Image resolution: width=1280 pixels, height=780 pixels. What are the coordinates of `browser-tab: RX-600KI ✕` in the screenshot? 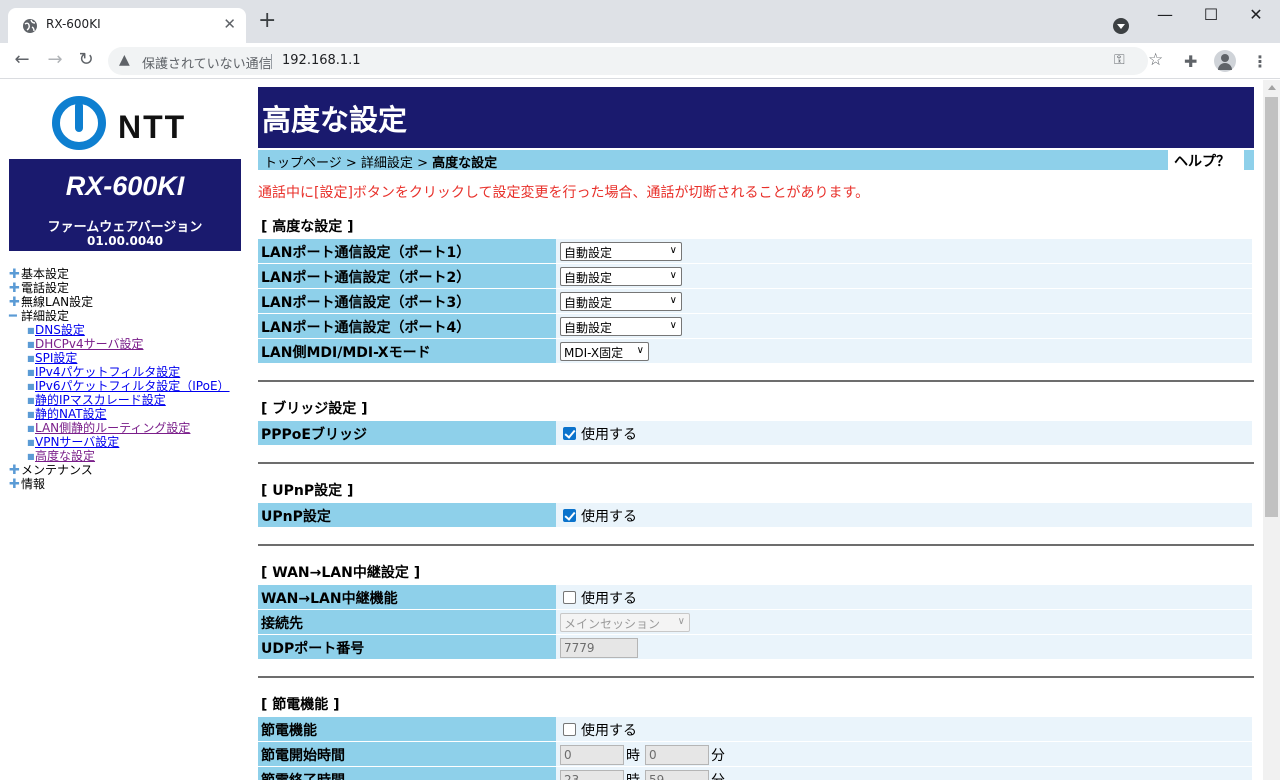 It's located at (127, 25).